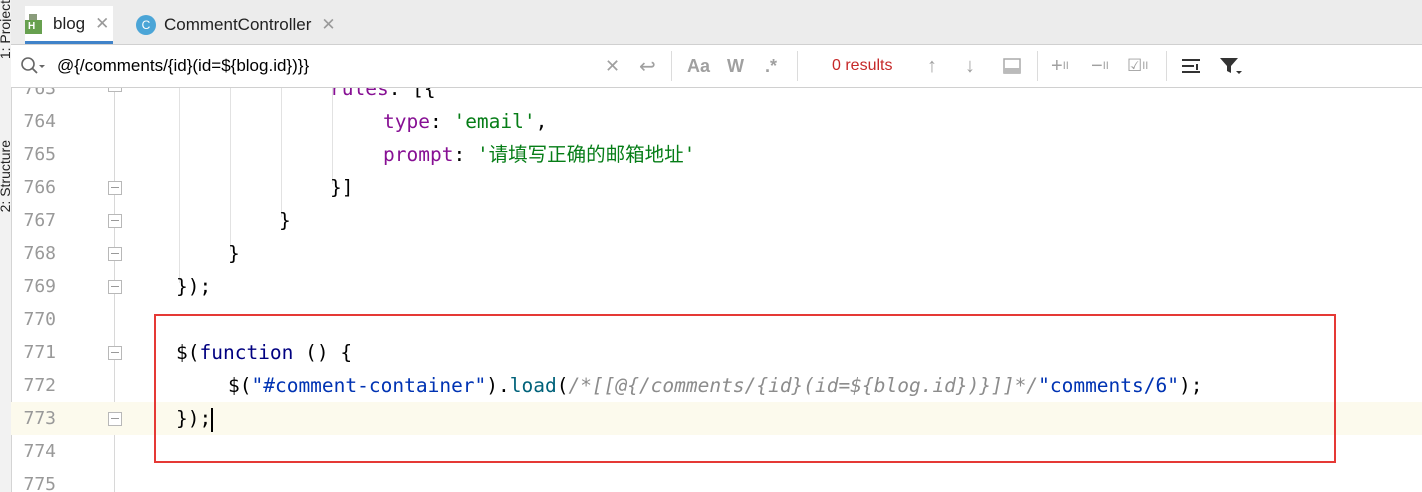  What do you see at coordinates (5, 29) in the screenshot?
I see `project-tool-button: 1: Project` at bounding box center [5, 29].